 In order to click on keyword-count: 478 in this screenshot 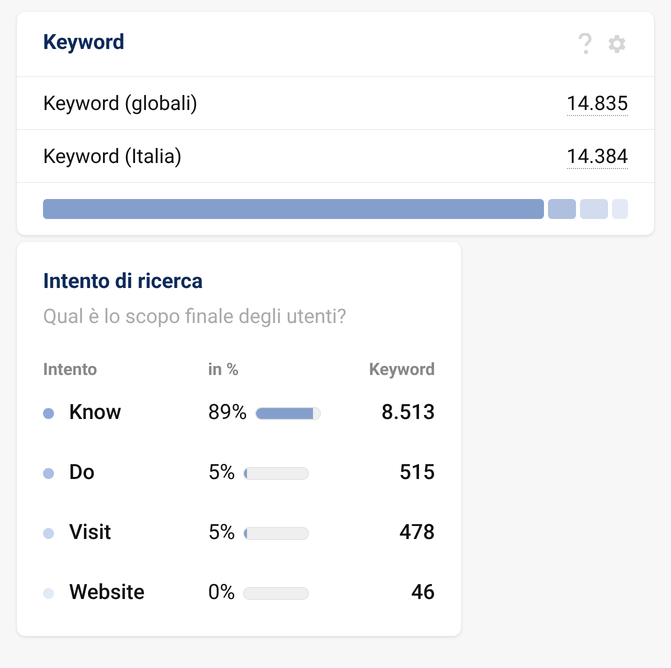, I will do `click(416, 533)`.